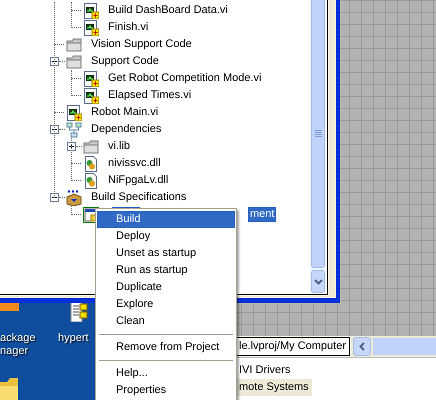 The width and height of the screenshot is (436, 400). I want to click on menu-item: Remove from Project, so click(166, 347).